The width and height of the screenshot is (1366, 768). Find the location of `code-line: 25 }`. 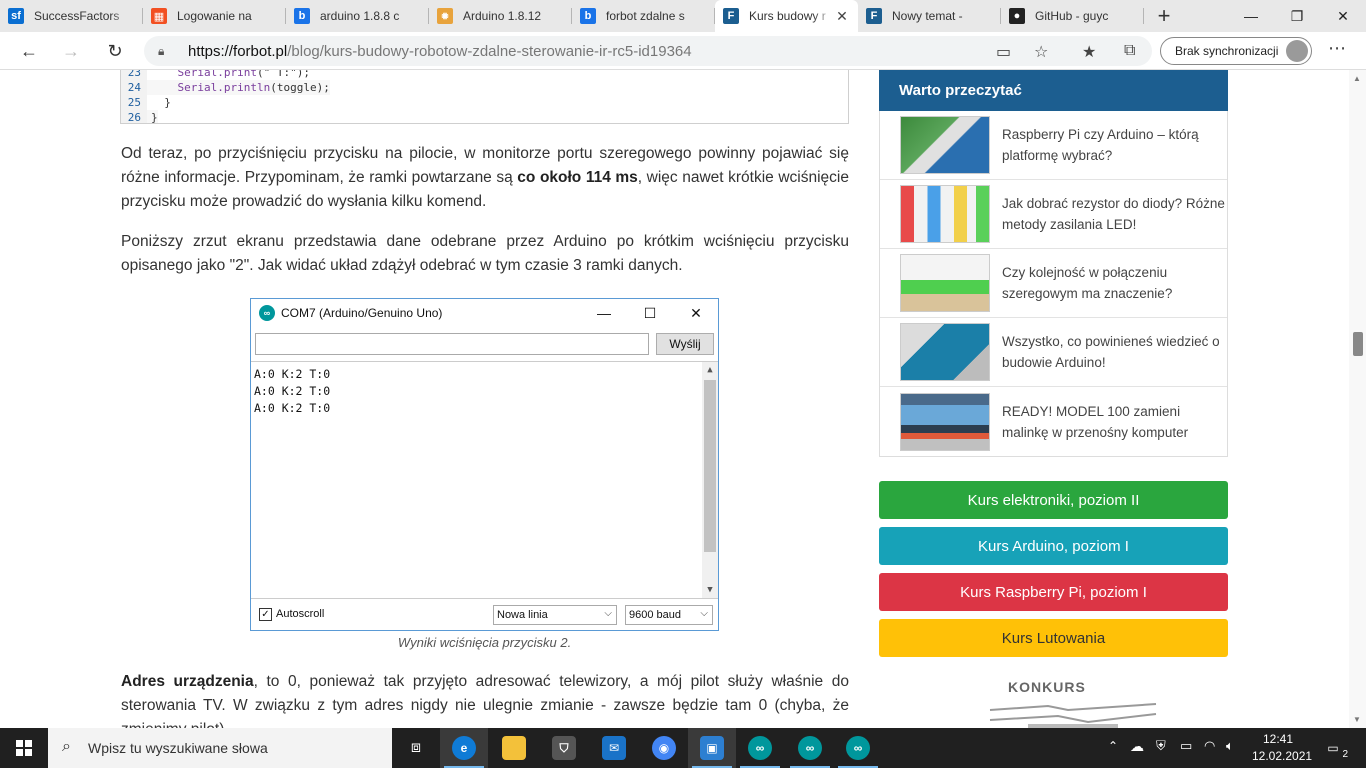

code-line: 25 } is located at coordinates (484, 102).